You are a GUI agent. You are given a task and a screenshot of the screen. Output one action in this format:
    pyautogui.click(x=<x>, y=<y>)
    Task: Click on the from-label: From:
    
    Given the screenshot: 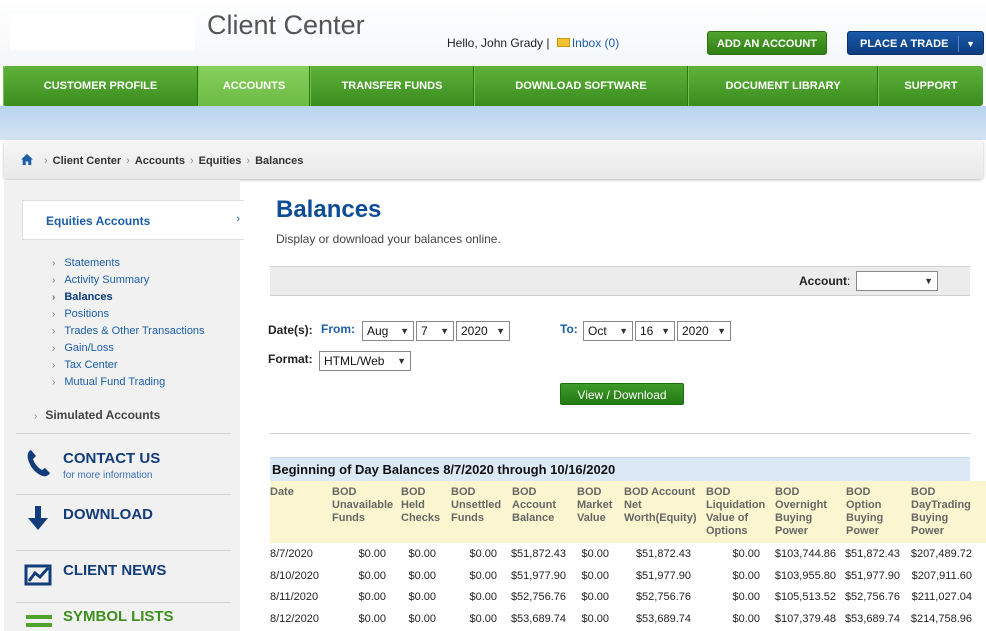 What is the action you would take?
    pyautogui.click(x=338, y=329)
    